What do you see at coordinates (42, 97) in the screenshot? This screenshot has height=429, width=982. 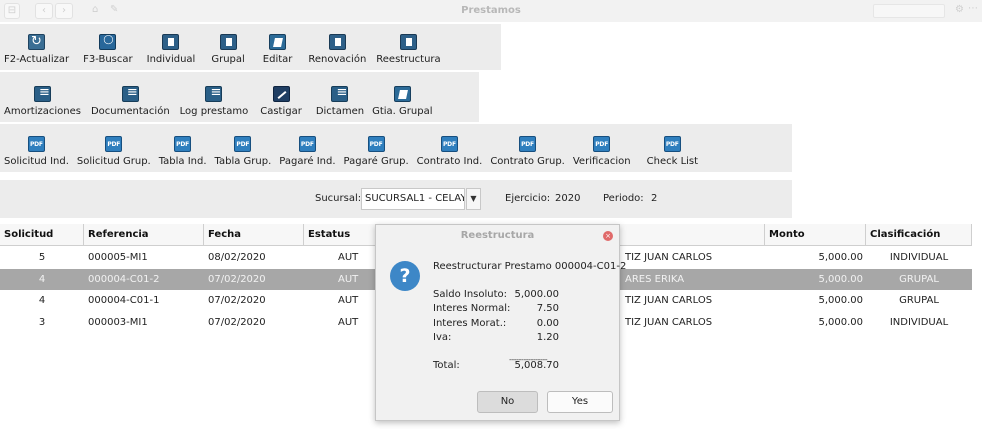 I see `toolbar-button-amortizaciones: Amortizaciones` at bounding box center [42, 97].